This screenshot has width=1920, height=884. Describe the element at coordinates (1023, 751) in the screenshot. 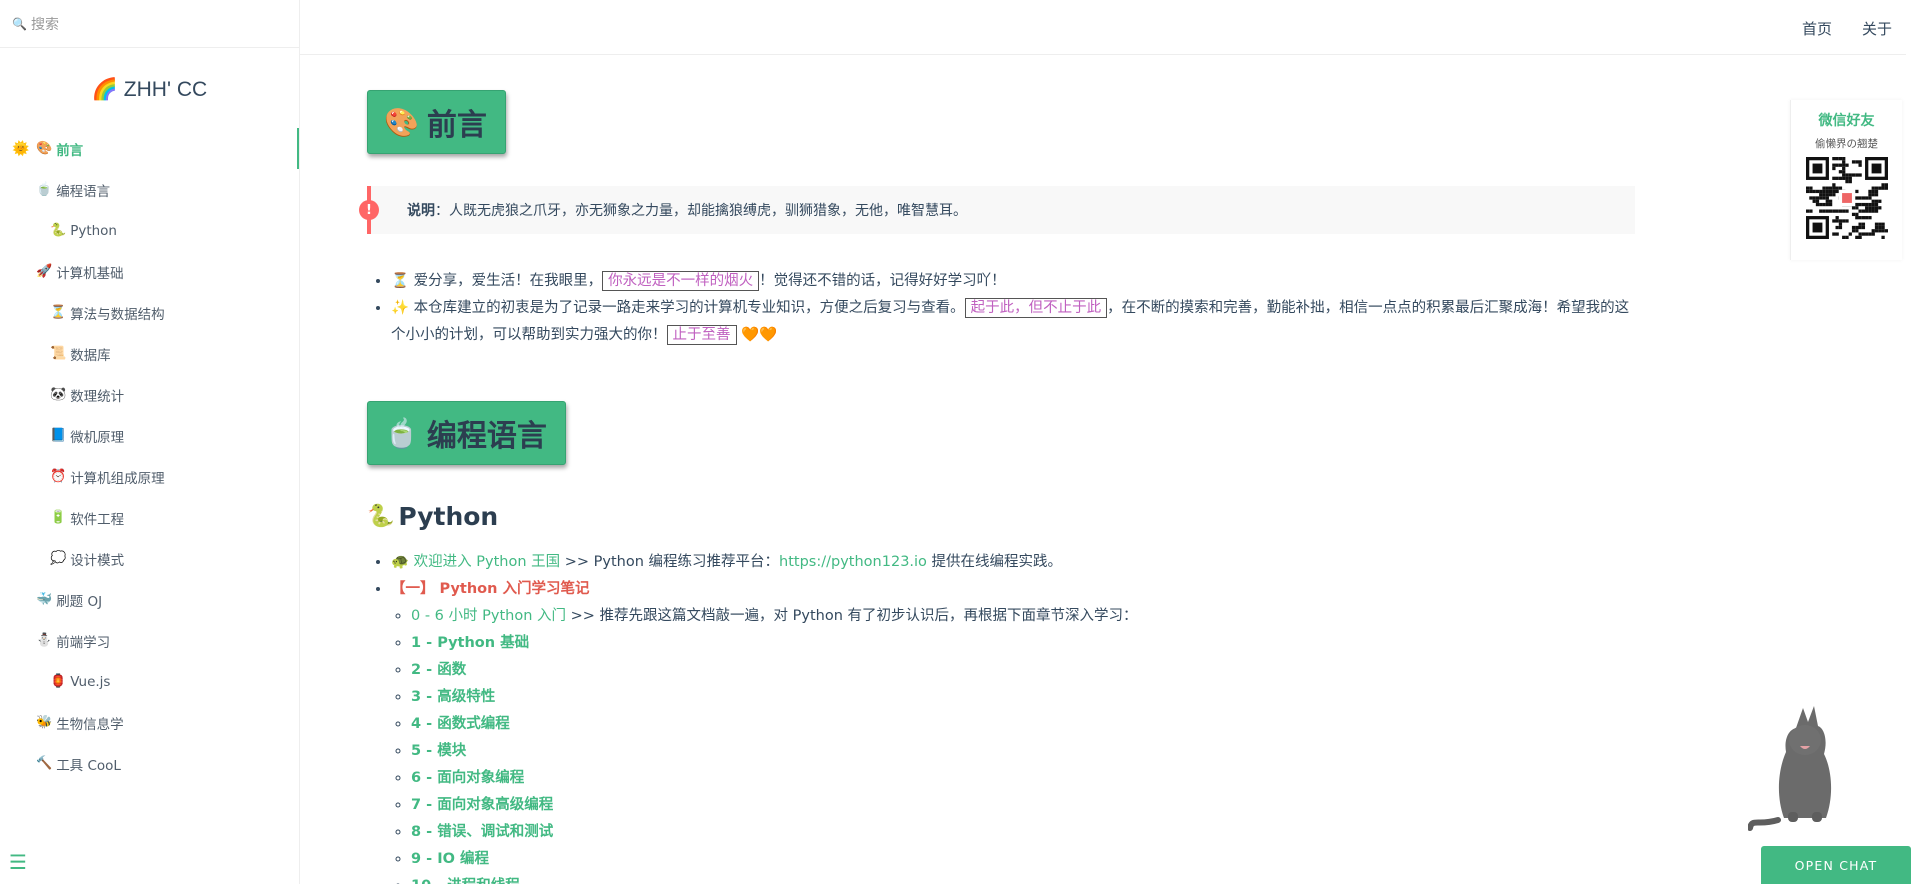

I see `list-item: 5 - 模块` at that location.